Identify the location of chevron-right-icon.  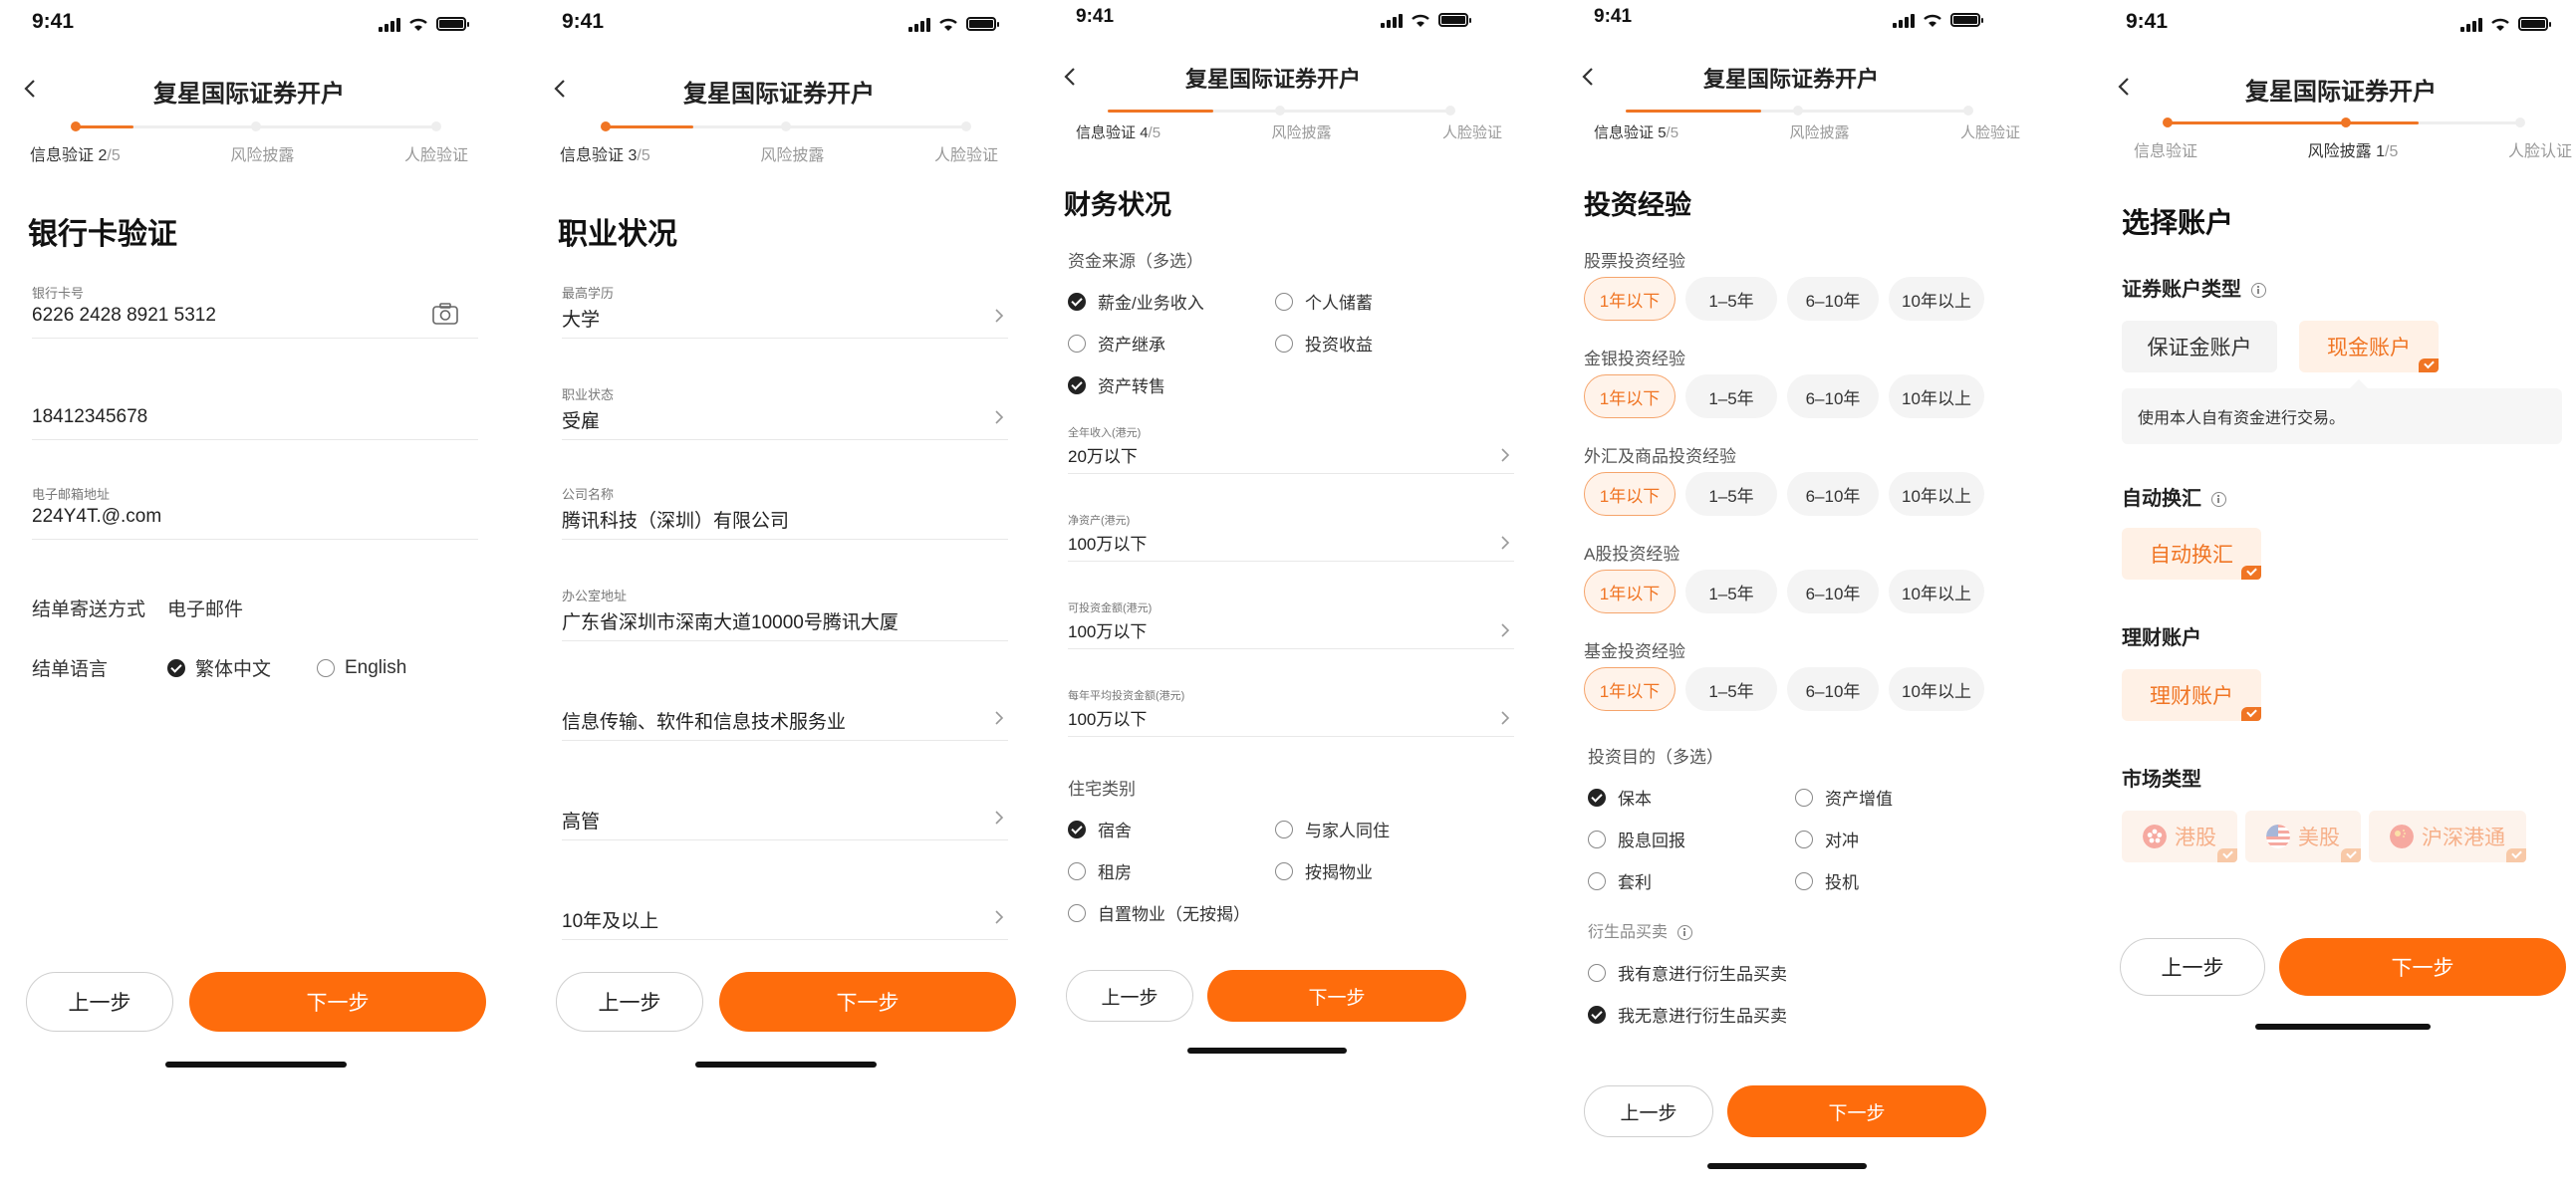
(1505, 455).